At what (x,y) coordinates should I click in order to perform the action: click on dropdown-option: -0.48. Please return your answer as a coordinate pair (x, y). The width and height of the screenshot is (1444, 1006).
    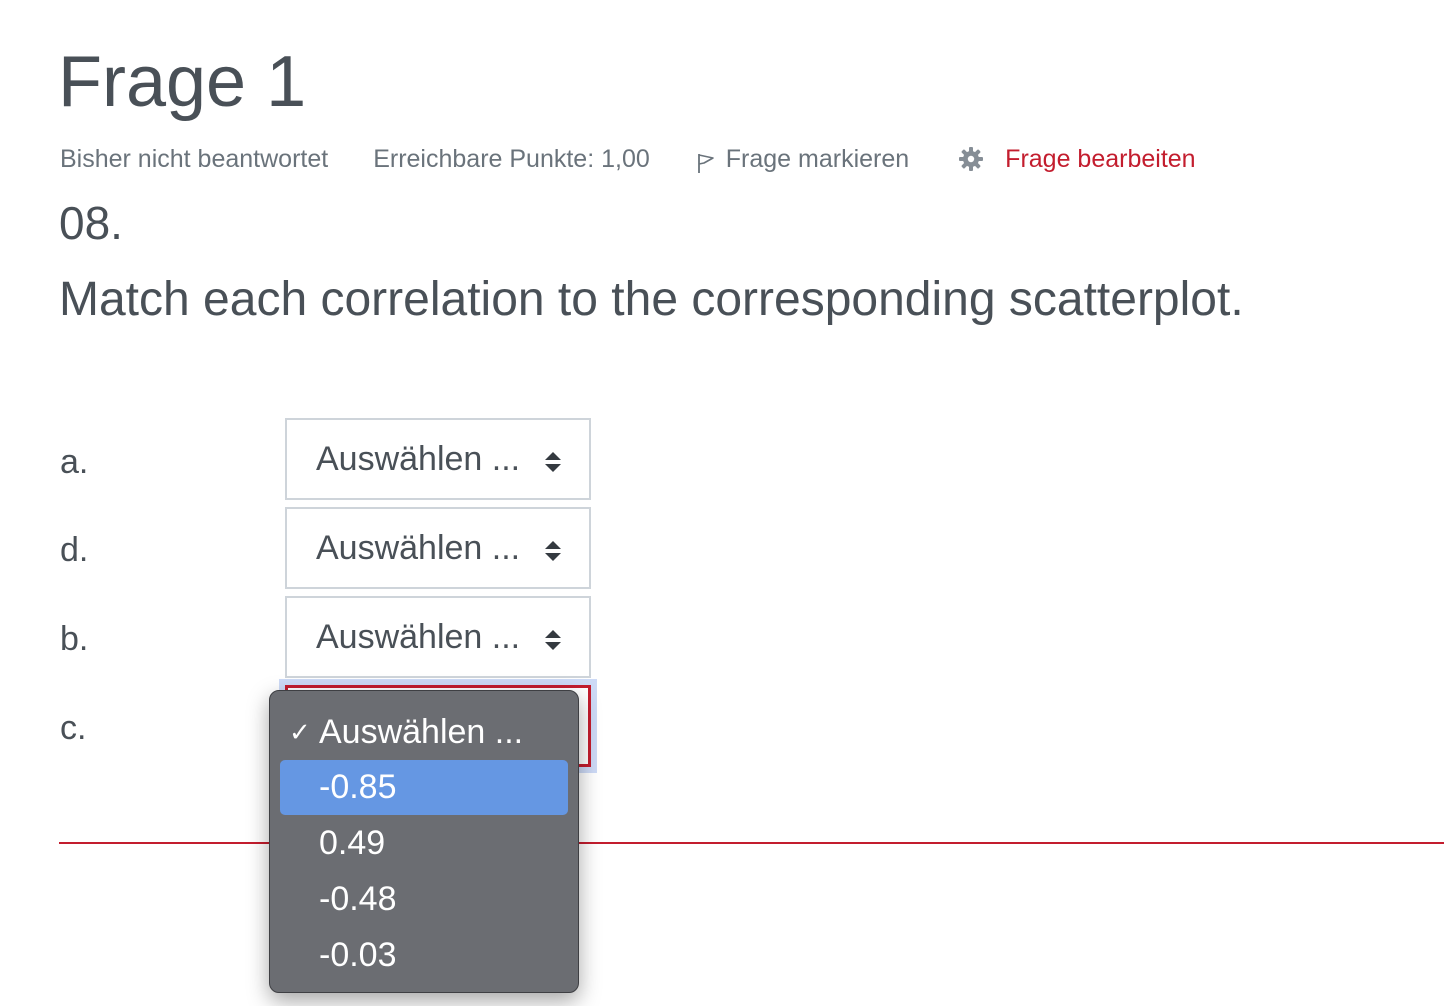
    Looking at the image, I should click on (424, 899).